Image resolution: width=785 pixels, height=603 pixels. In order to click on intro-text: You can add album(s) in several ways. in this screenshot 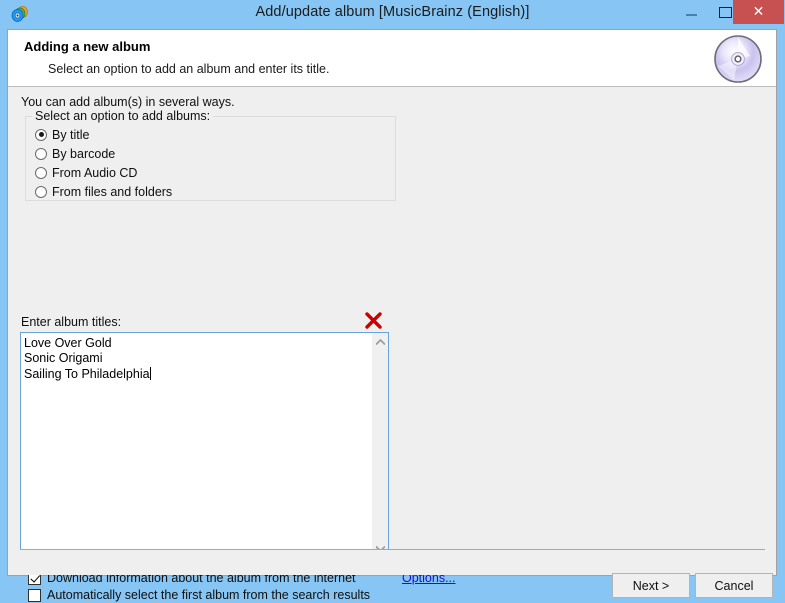, I will do `click(128, 102)`.